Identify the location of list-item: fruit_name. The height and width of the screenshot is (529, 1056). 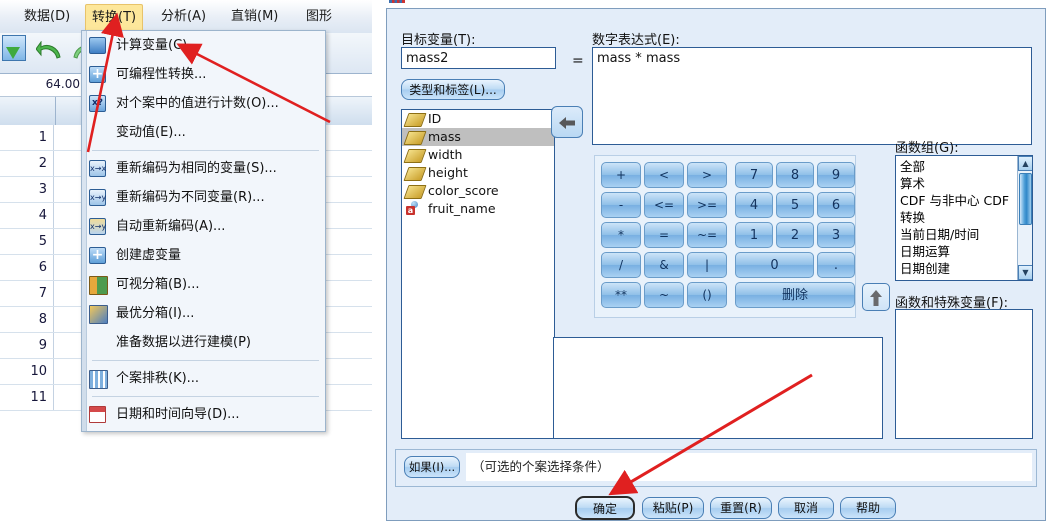
(478, 209).